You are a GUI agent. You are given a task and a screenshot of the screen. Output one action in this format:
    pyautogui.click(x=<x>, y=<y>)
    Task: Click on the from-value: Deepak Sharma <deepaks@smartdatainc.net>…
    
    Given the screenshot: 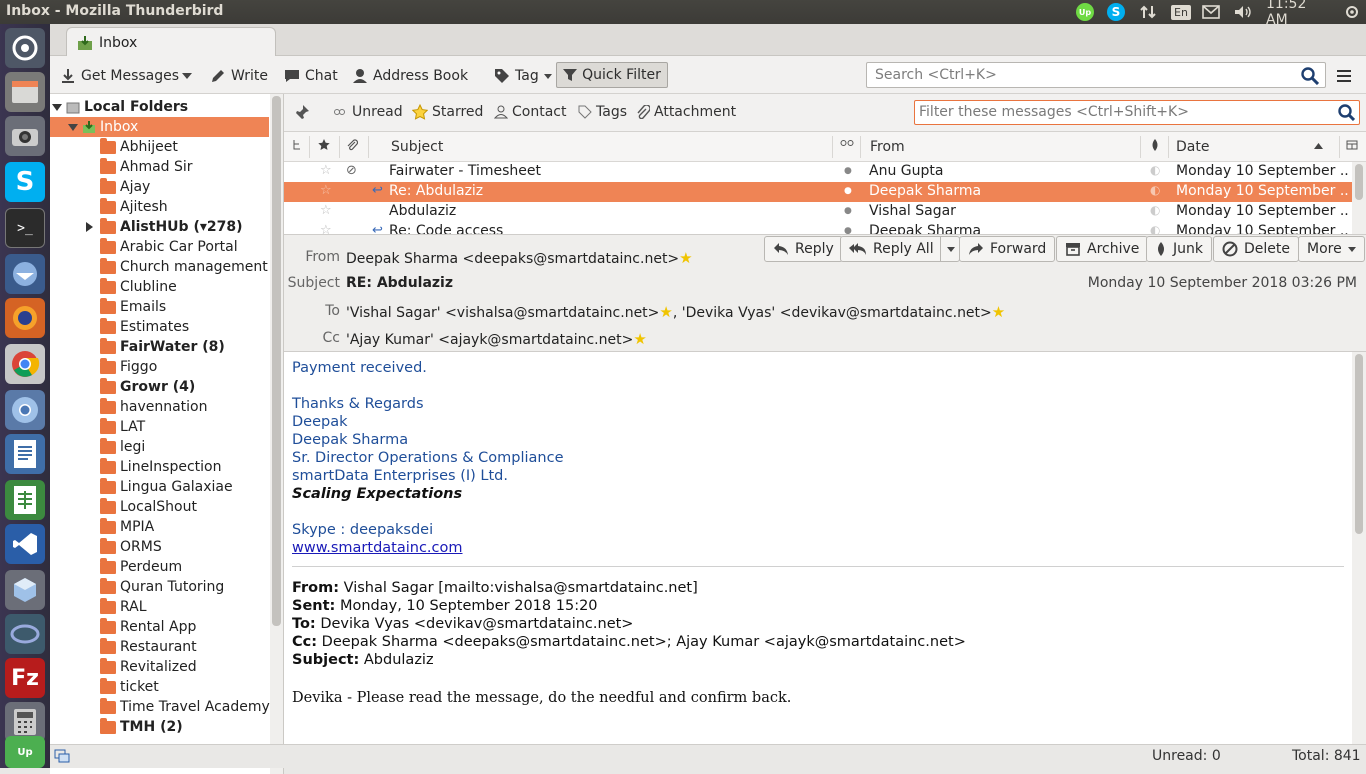 What is the action you would take?
    pyautogui.click(x=519, y=258)
    